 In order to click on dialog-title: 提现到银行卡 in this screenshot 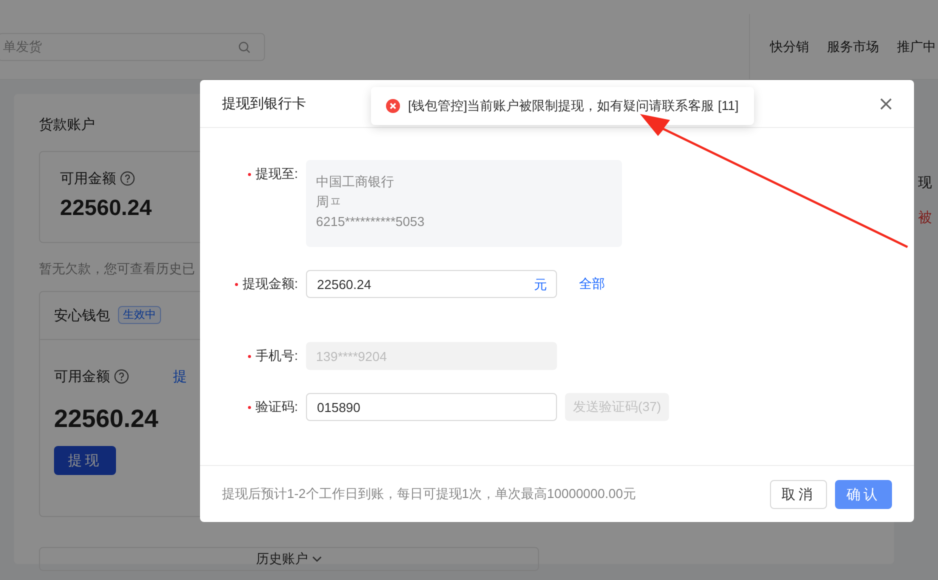, I will do `click(264, 103)`.